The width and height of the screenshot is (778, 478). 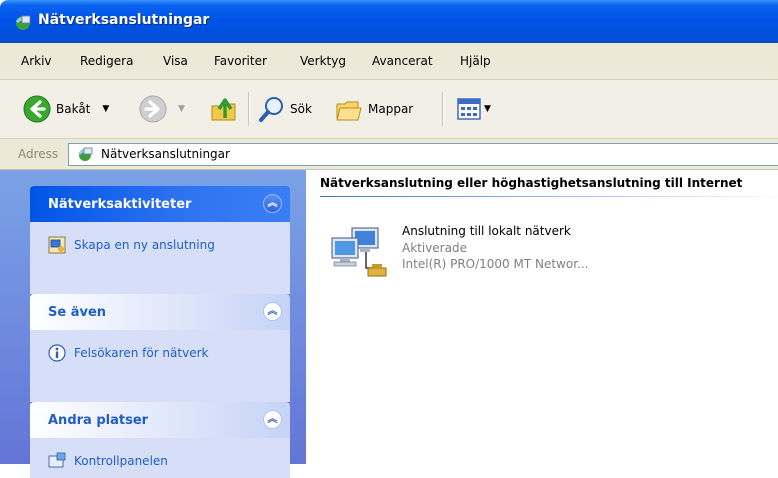 I want to click on control-panel-icon, so click(x=57, y=460).